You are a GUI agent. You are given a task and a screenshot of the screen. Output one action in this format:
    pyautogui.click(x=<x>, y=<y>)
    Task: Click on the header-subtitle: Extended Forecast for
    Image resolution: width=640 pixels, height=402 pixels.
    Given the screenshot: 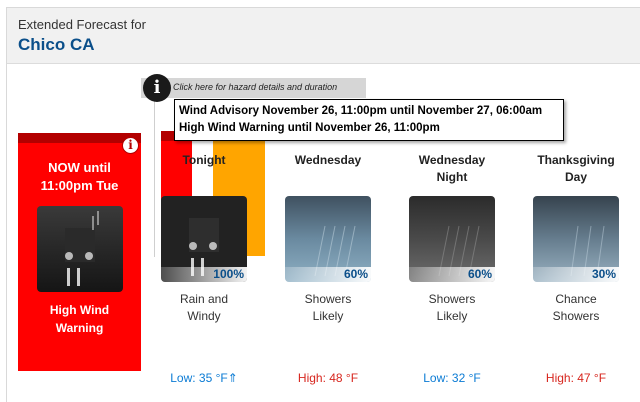 What is the action you would take?
    pyautogui.click(x=82, y=24)
    